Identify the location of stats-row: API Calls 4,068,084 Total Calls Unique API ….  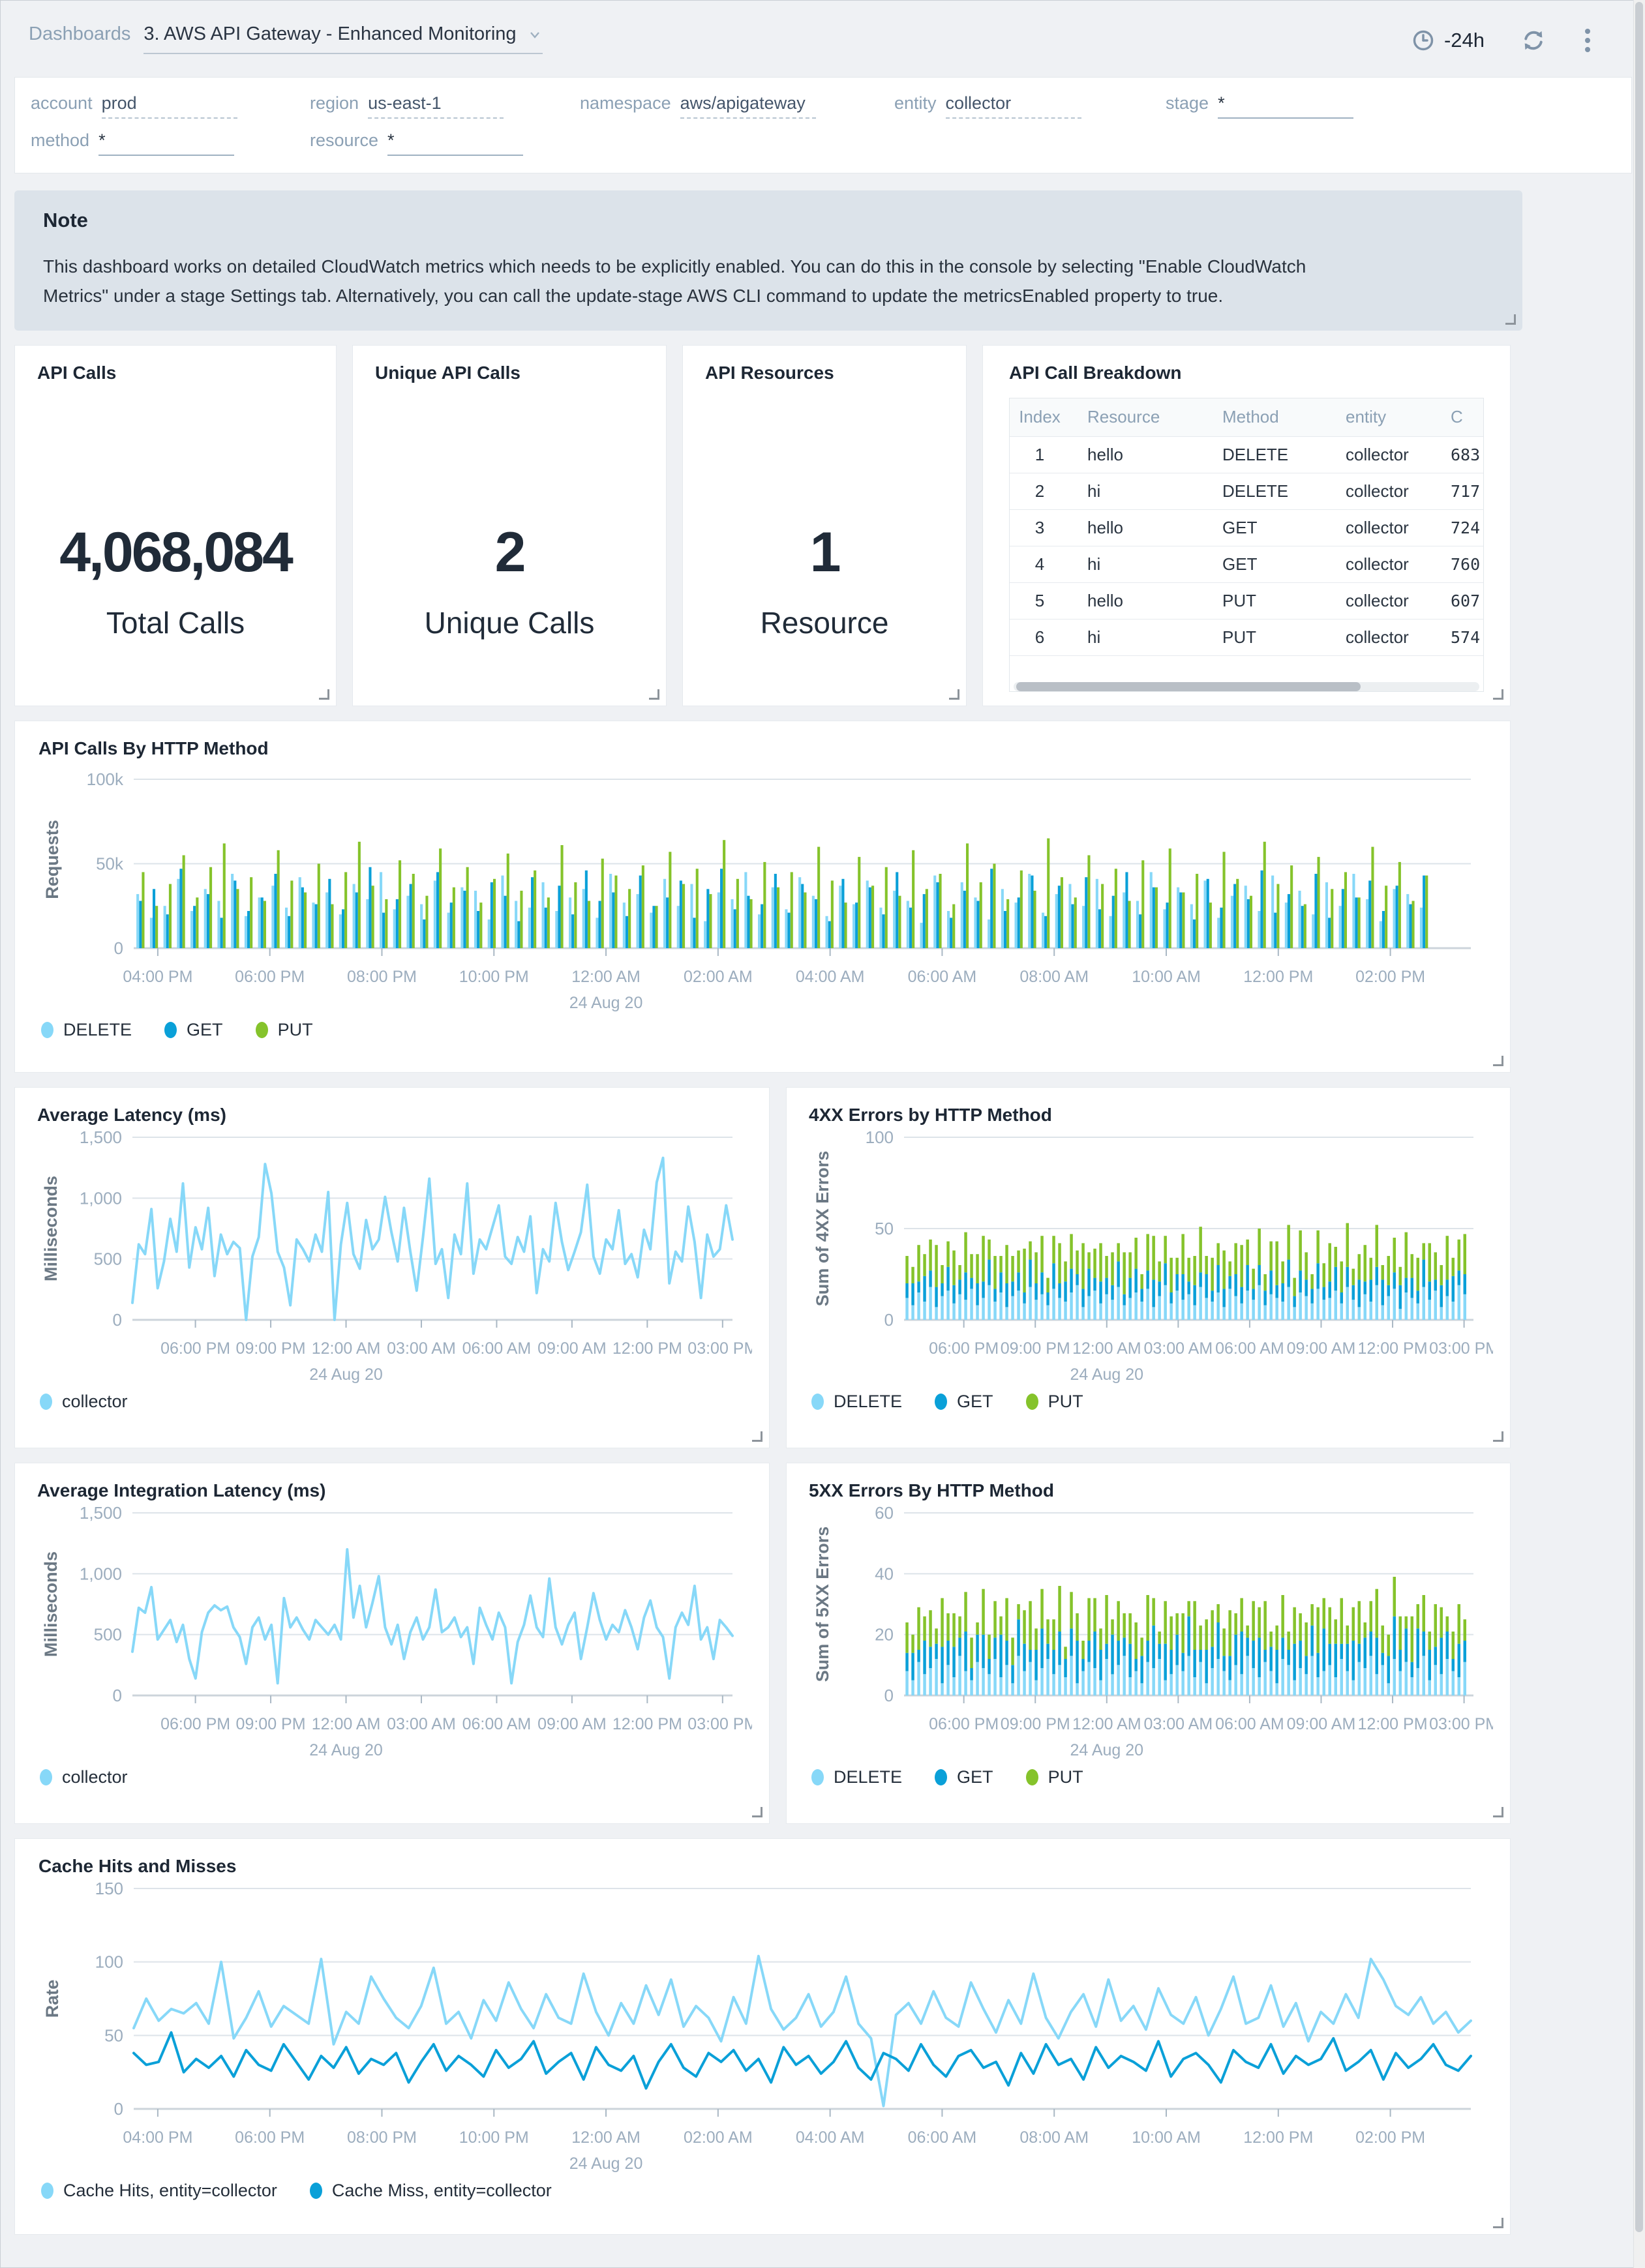
(763, 525).